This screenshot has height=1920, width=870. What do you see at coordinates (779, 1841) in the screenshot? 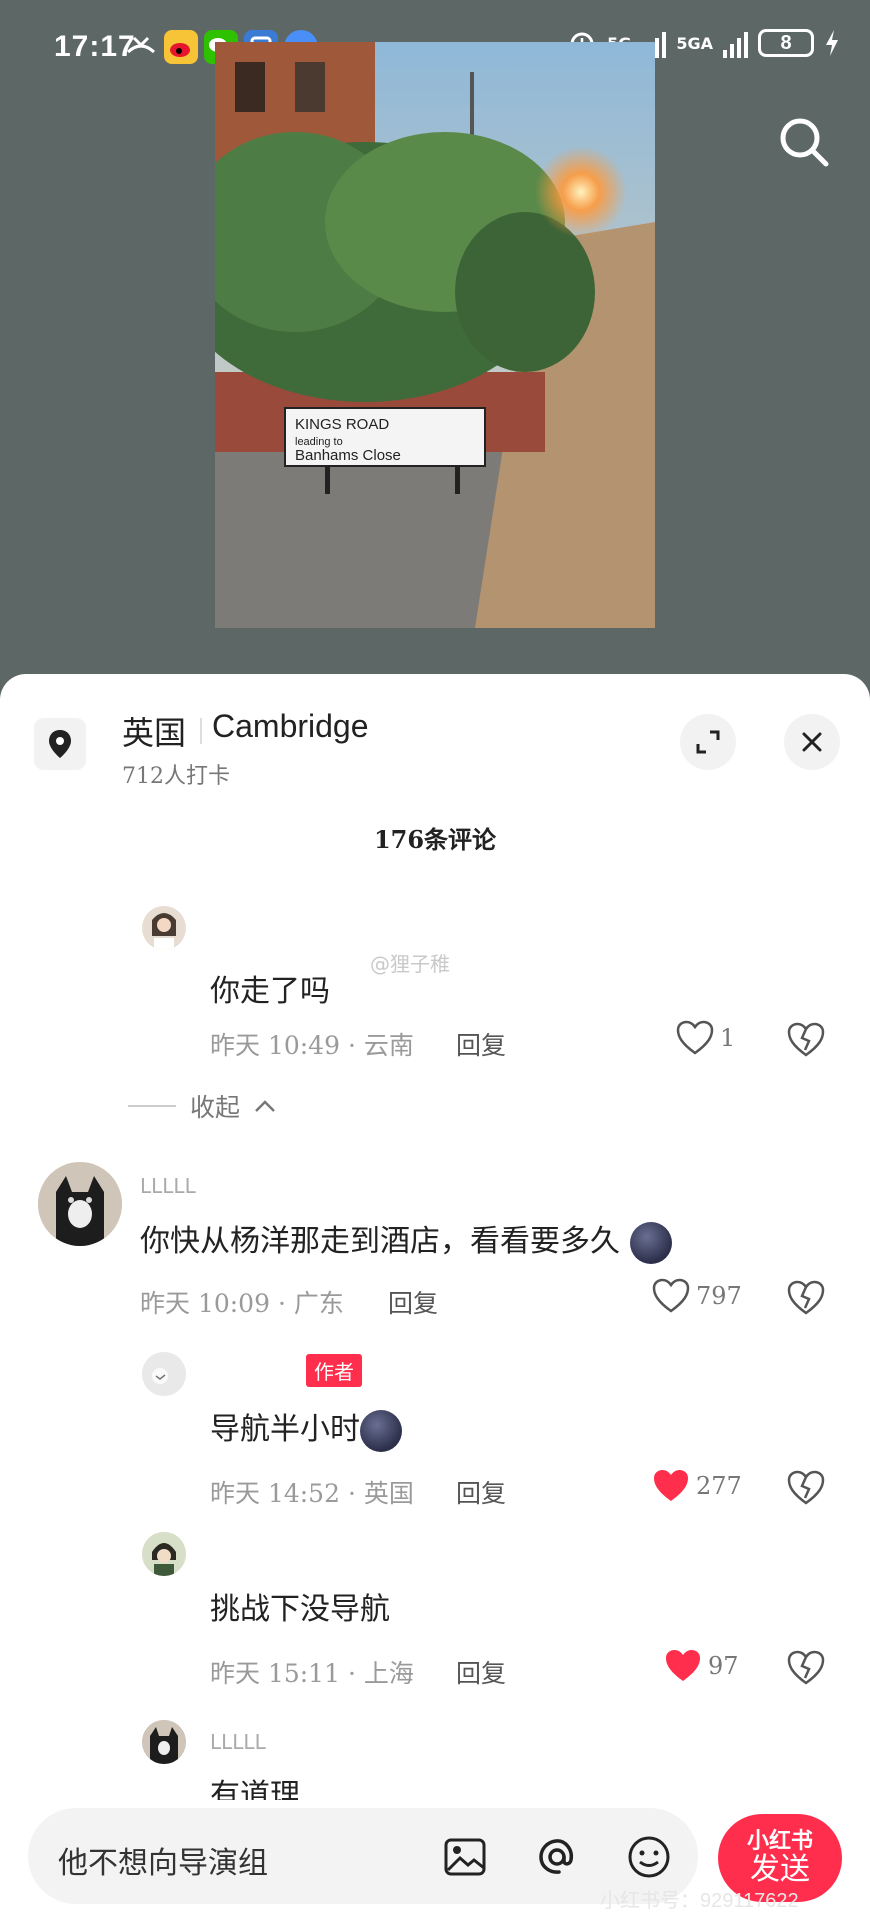
I see `rednote-logo: 小红书` at bounding box center [779, 1841].